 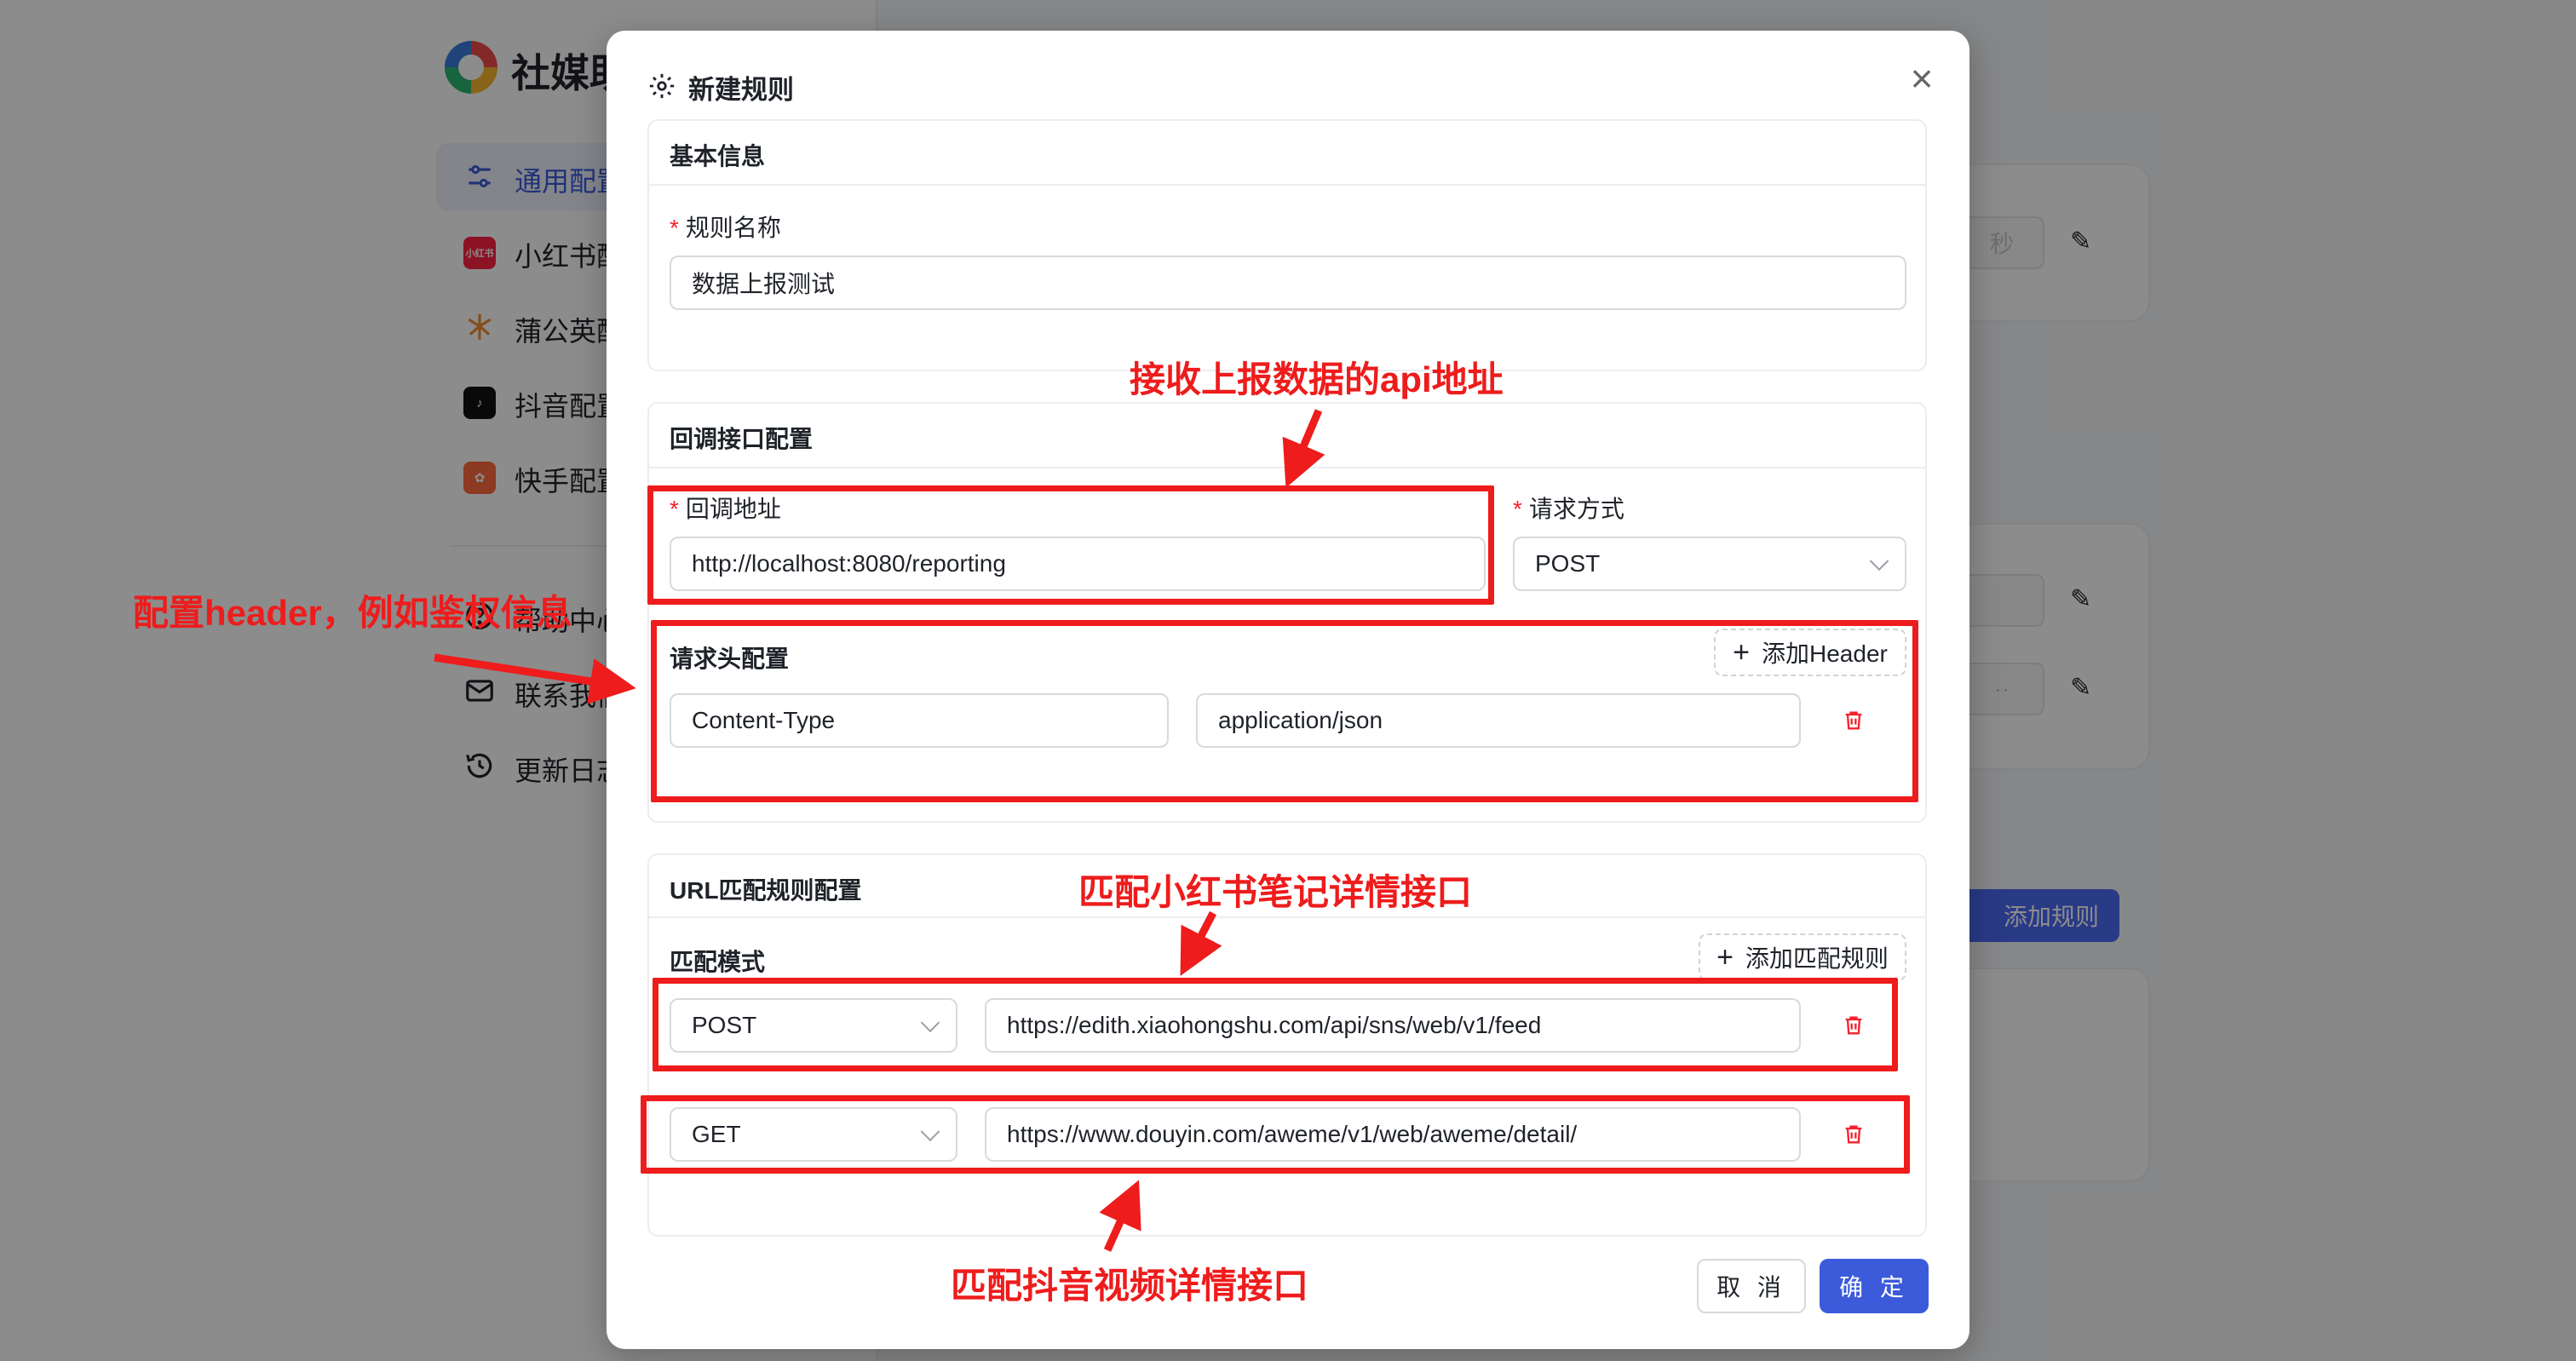 I want to click on arrow-xhs, so click(x=1201, y=943).